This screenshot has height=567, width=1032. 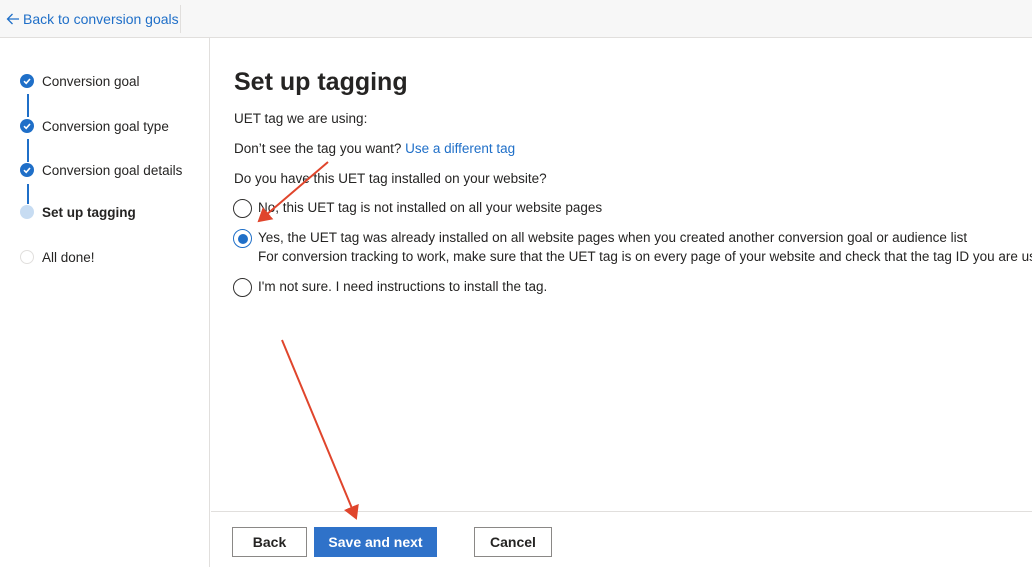 I want to click on back-link-label: Back to conversion goals, so click(x=101, y=19).